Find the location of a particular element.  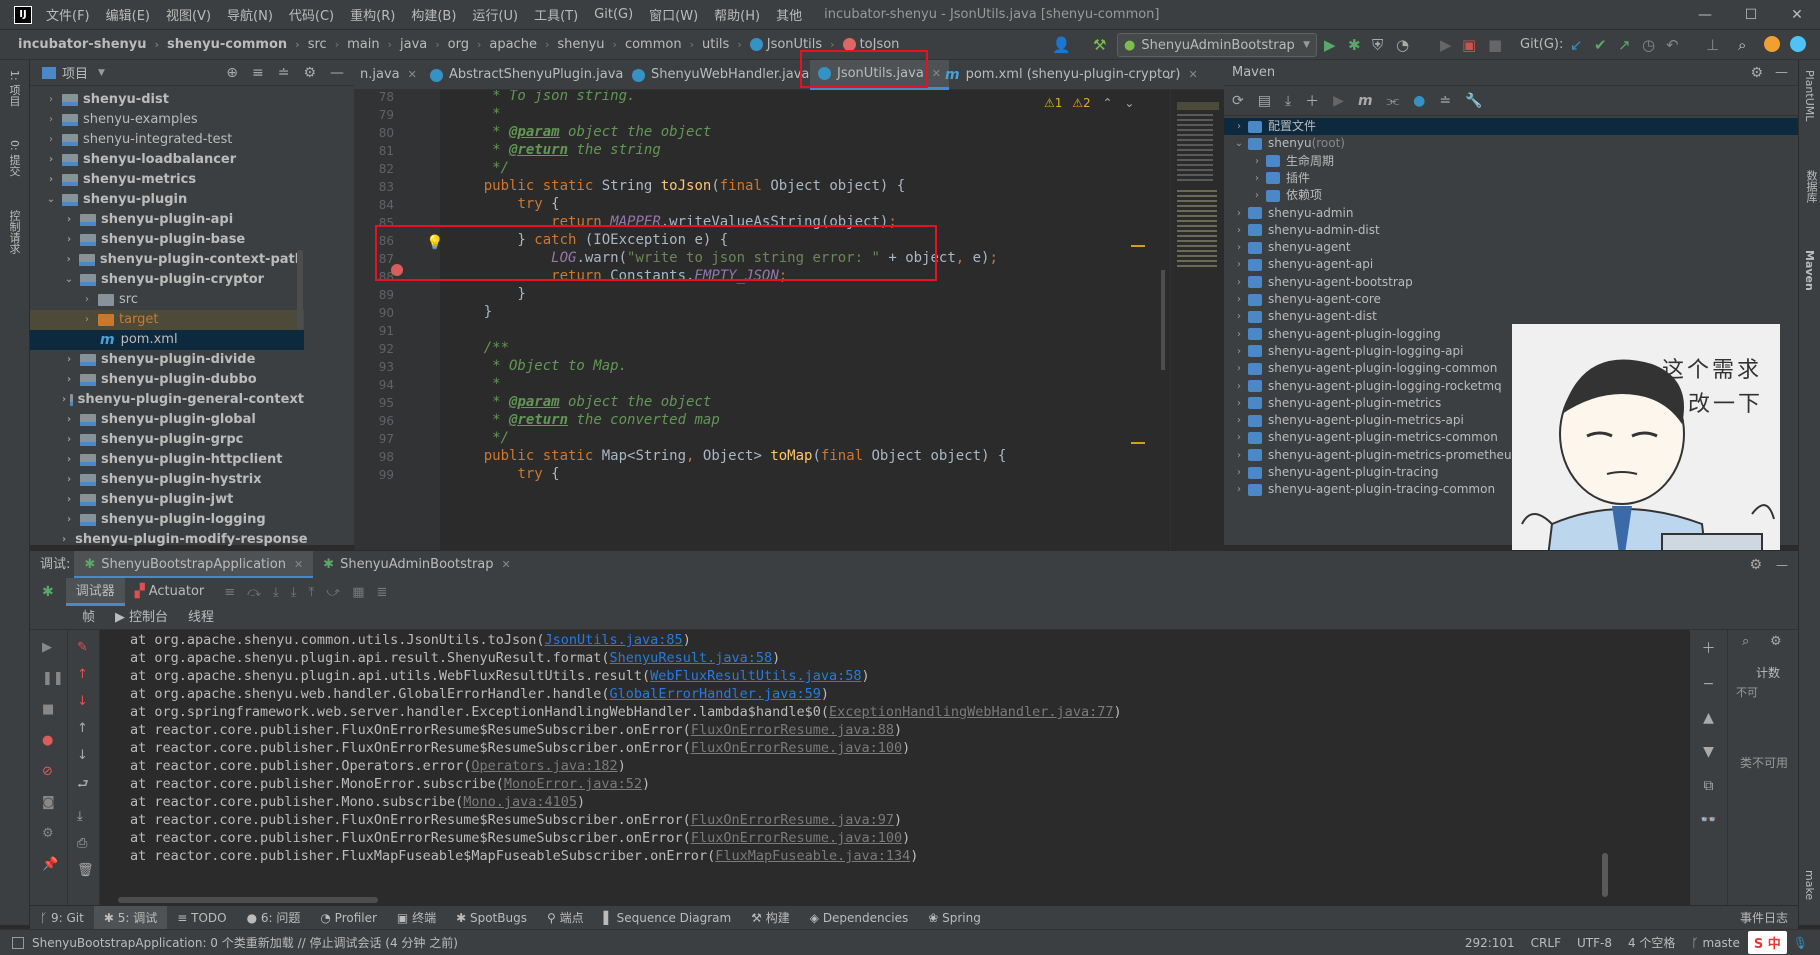

pause-icon: ❚❚ is located at coordinates (54, 678).